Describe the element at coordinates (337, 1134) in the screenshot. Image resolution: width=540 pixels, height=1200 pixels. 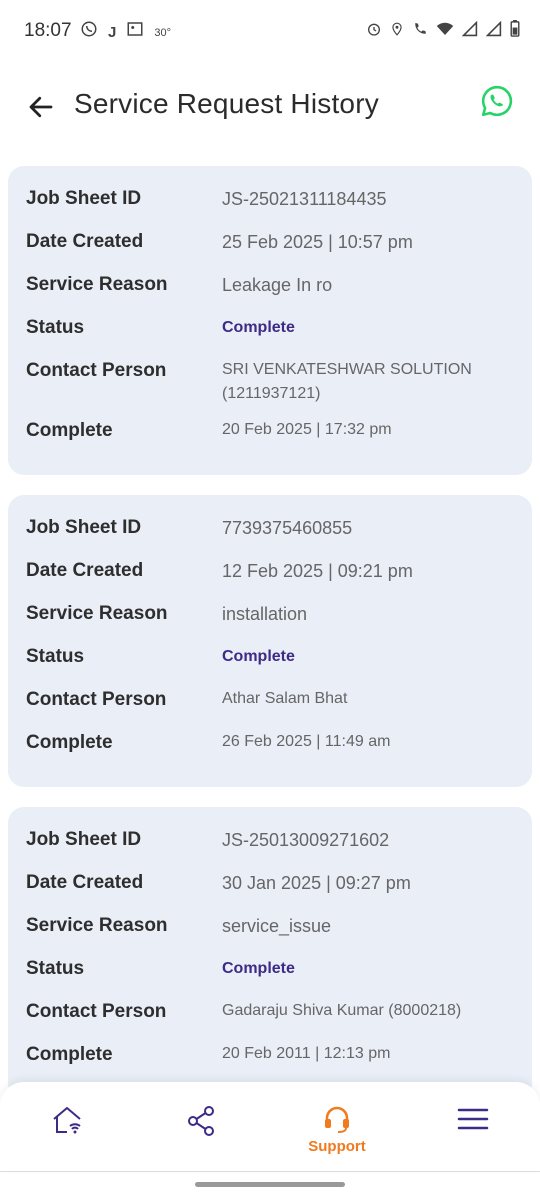
I see `nav-support: Support` at that location.